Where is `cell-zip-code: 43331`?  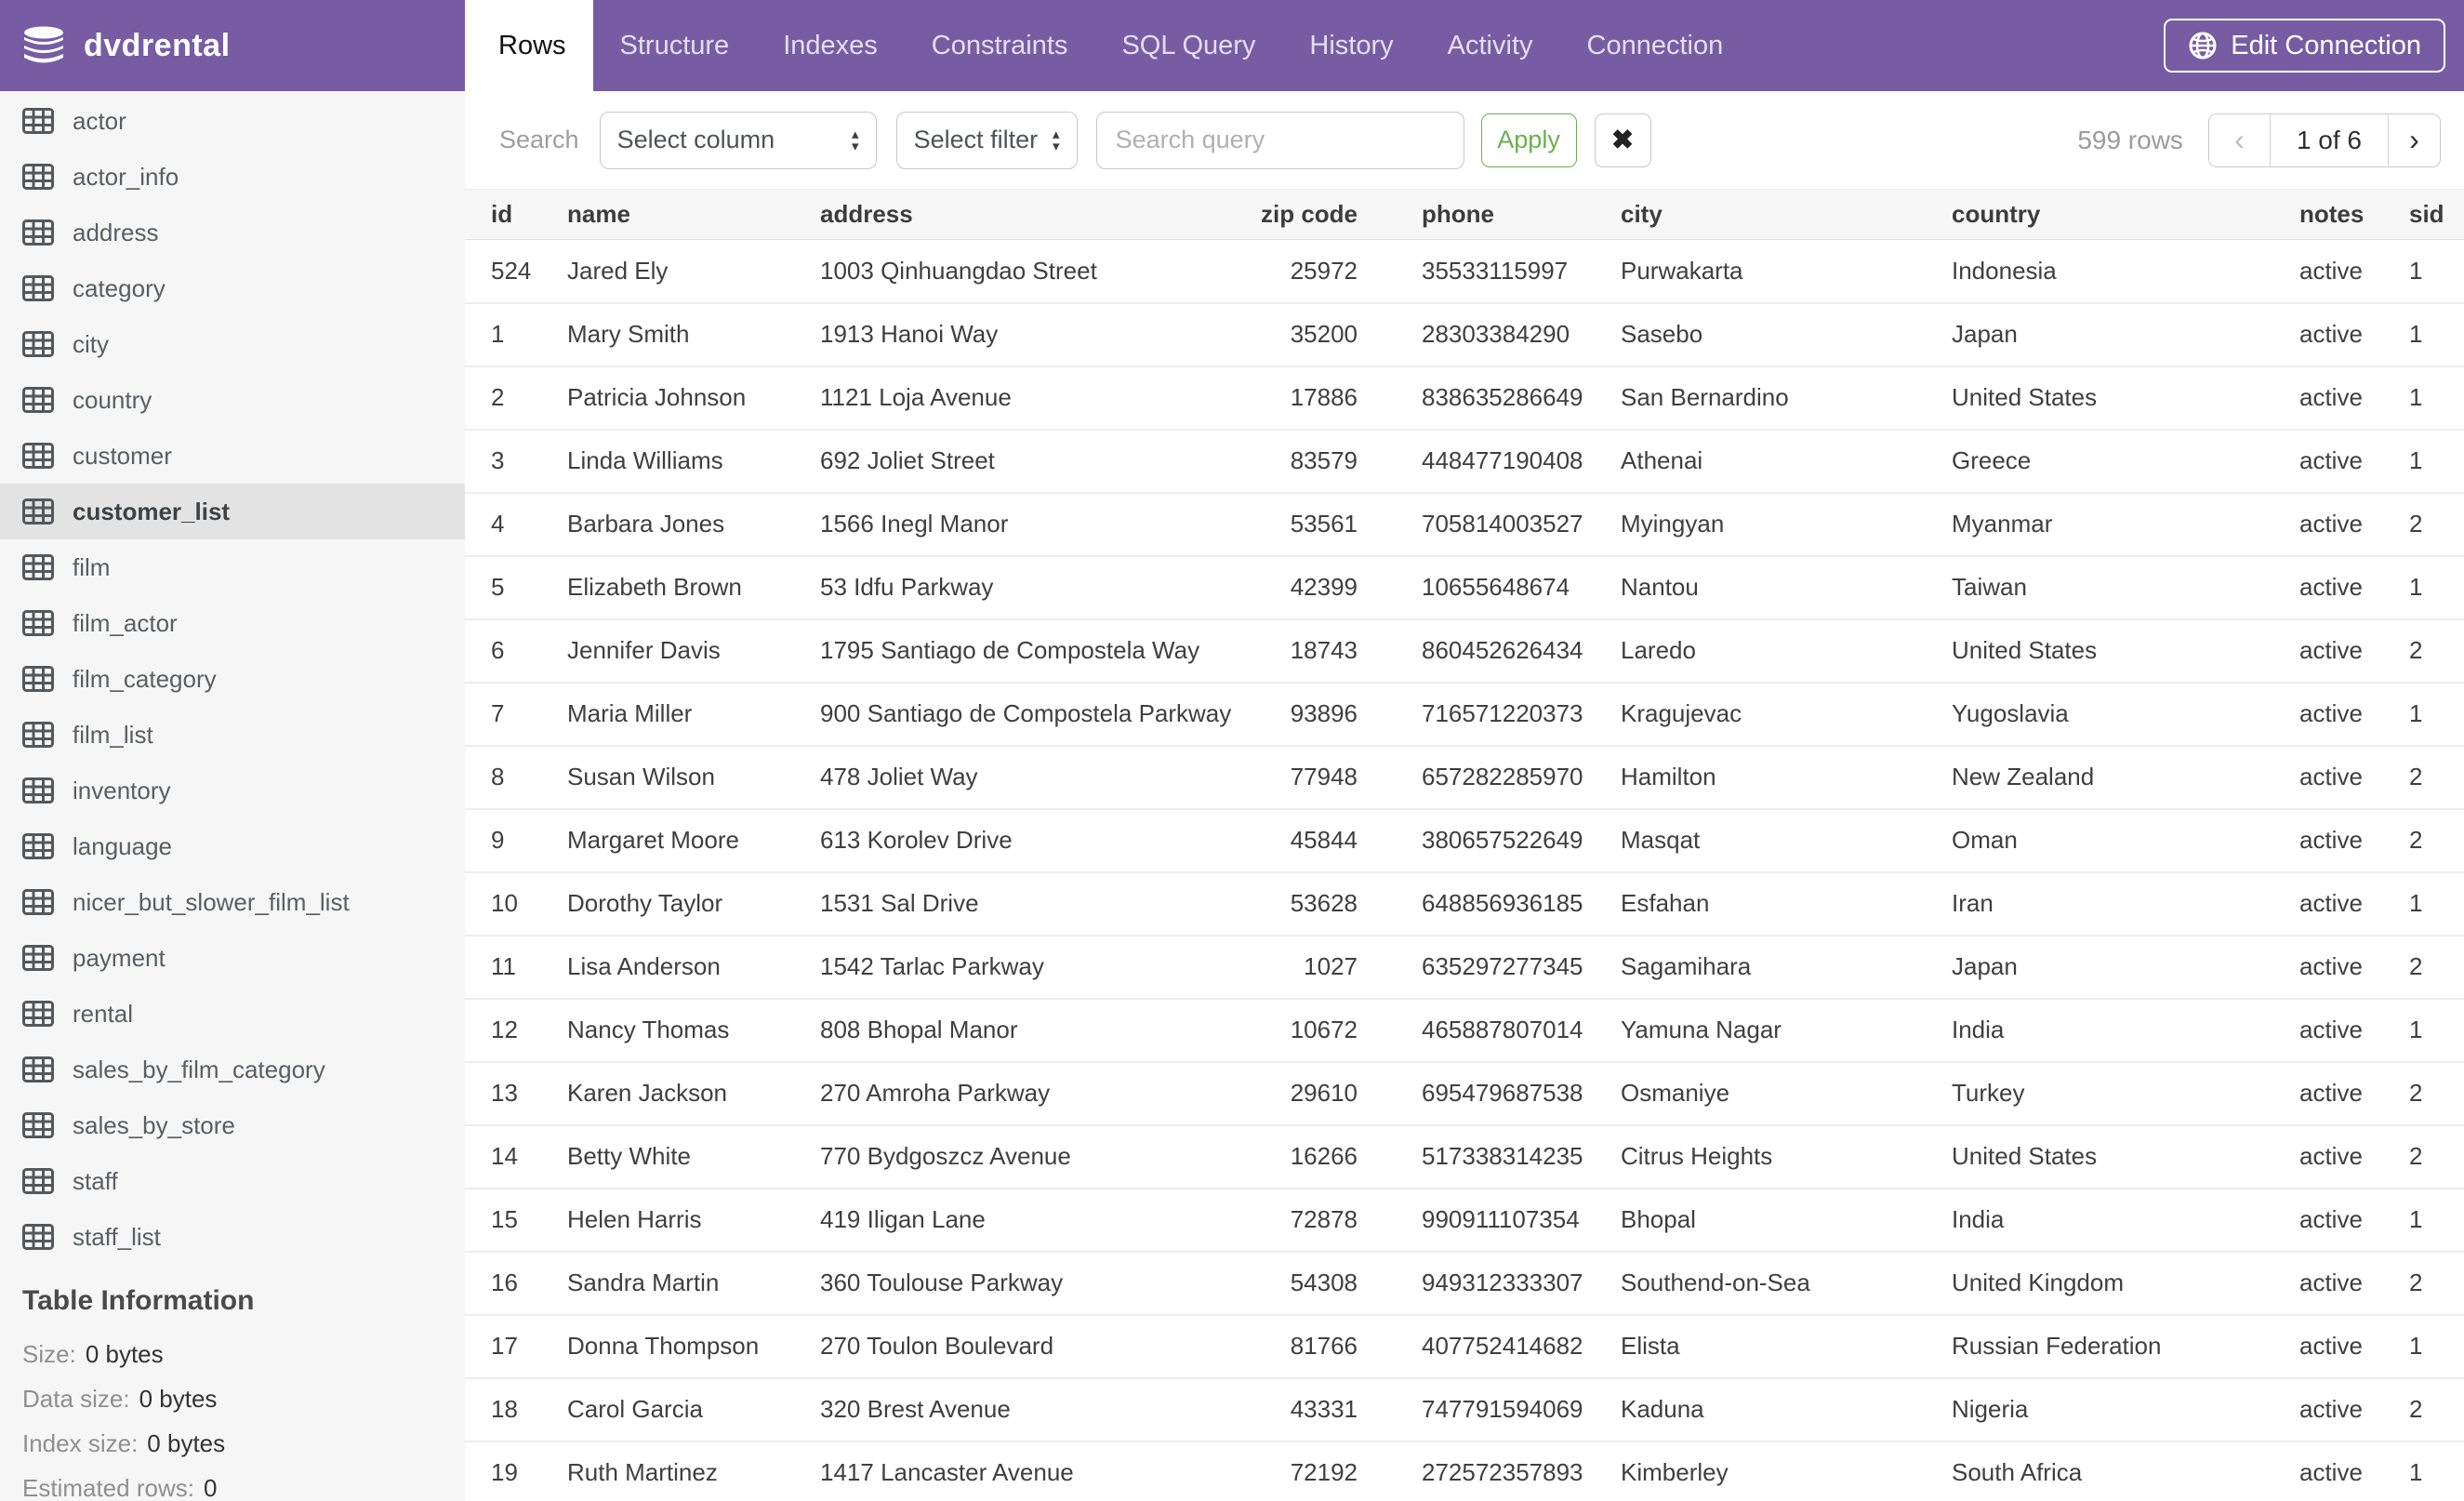
cell-zip-code: 43331 is located at coordinates (1296, 1409).